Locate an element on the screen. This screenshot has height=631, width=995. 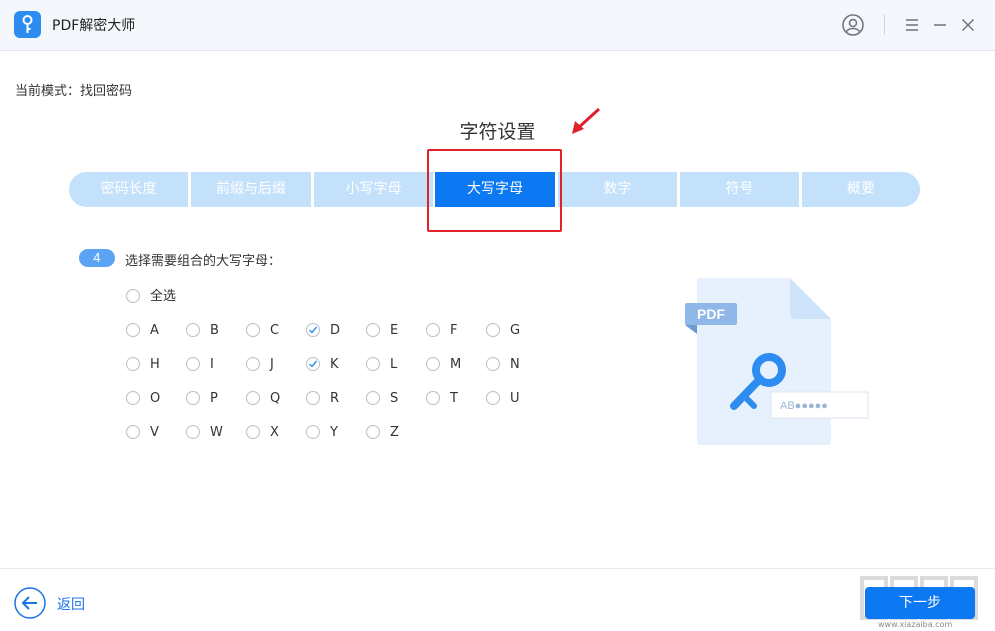
letter-option: P is located at coordinates (211, 399).